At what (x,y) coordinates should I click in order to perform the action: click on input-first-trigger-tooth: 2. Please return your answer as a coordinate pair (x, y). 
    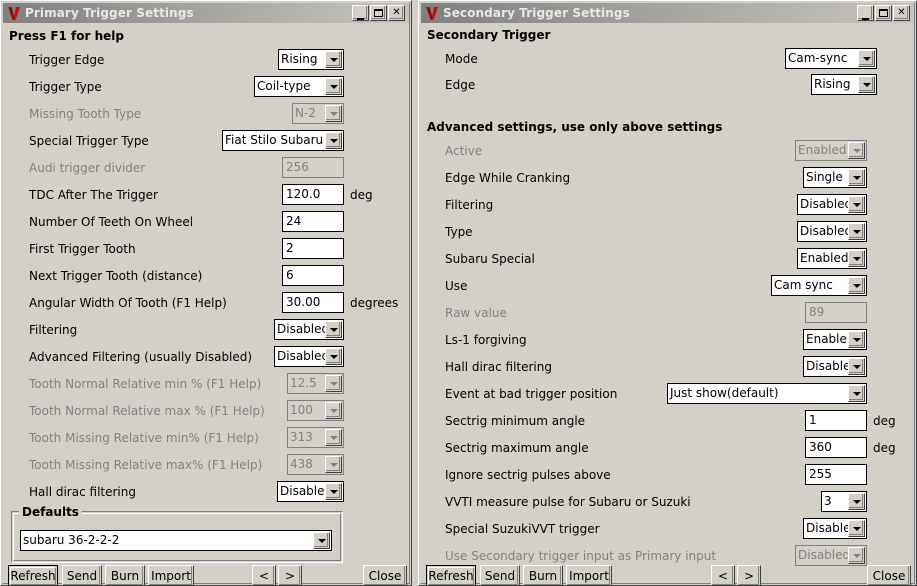
    Looking at the image, I should click on (313, 248).